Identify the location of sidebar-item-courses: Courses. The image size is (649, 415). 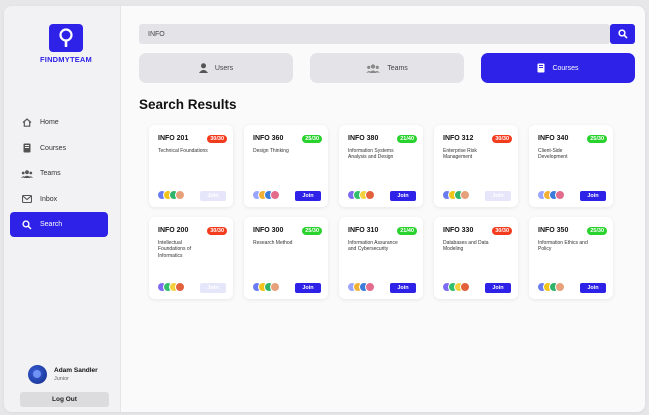
(59, 148).